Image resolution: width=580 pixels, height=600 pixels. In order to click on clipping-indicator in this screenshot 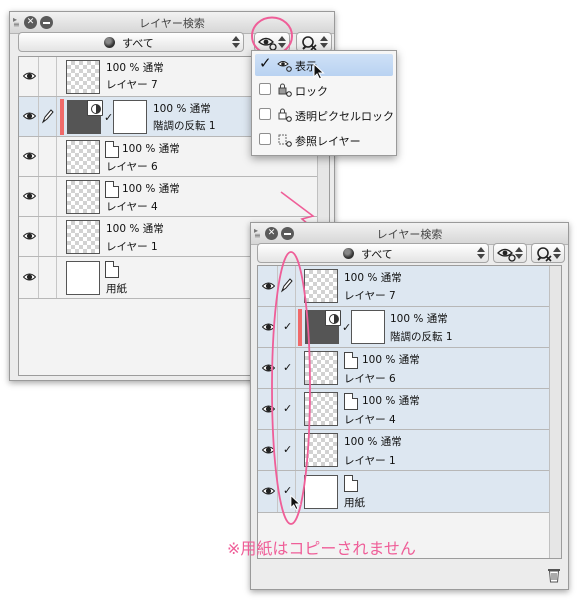, I will do `click(62, 117)`.